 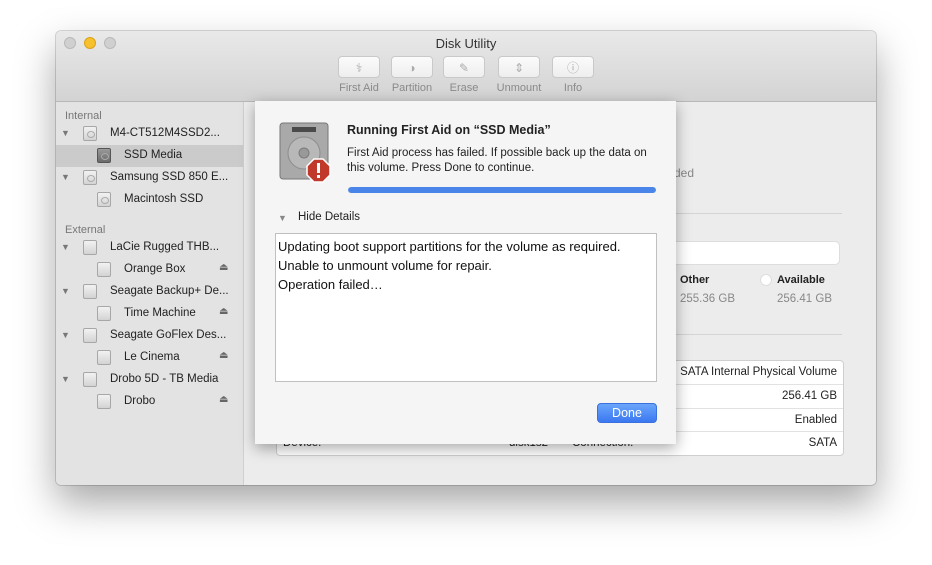 I want to click on legend-available-value: 256.41 GB, so click(x=804, y=299).